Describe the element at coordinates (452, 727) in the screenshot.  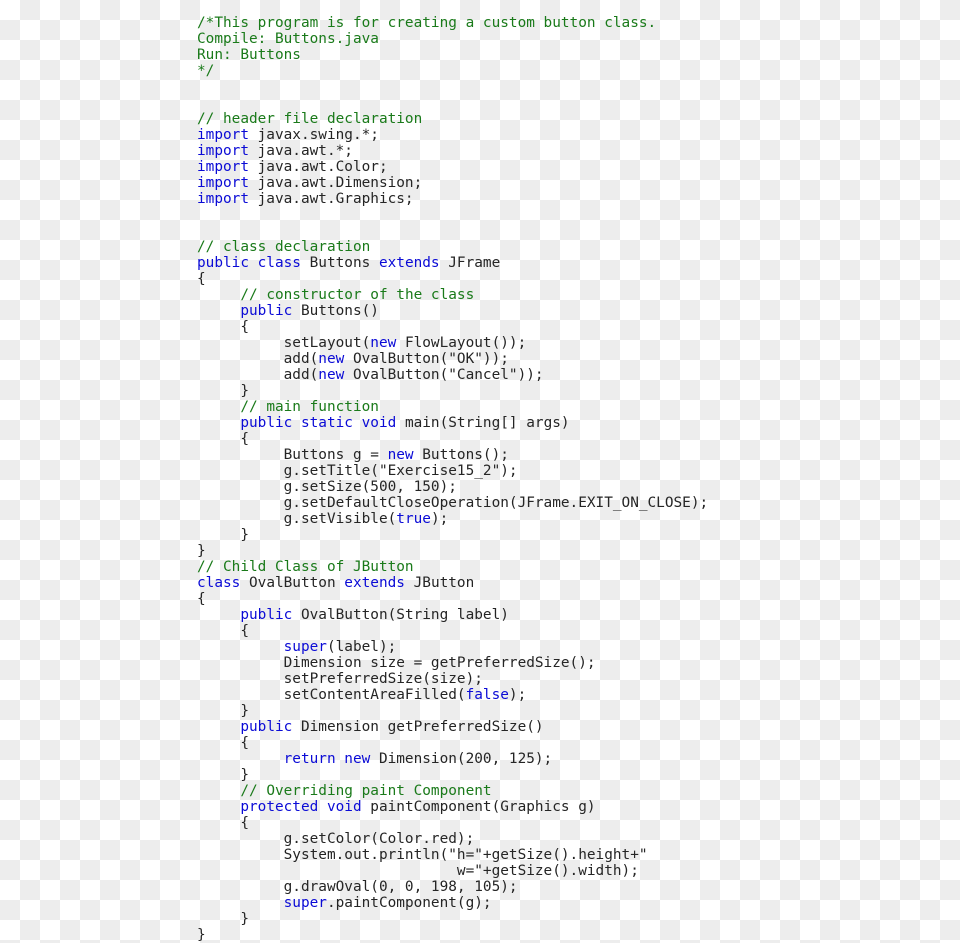
I see `code-line: public Dimension getPreferredSize()` at that location.